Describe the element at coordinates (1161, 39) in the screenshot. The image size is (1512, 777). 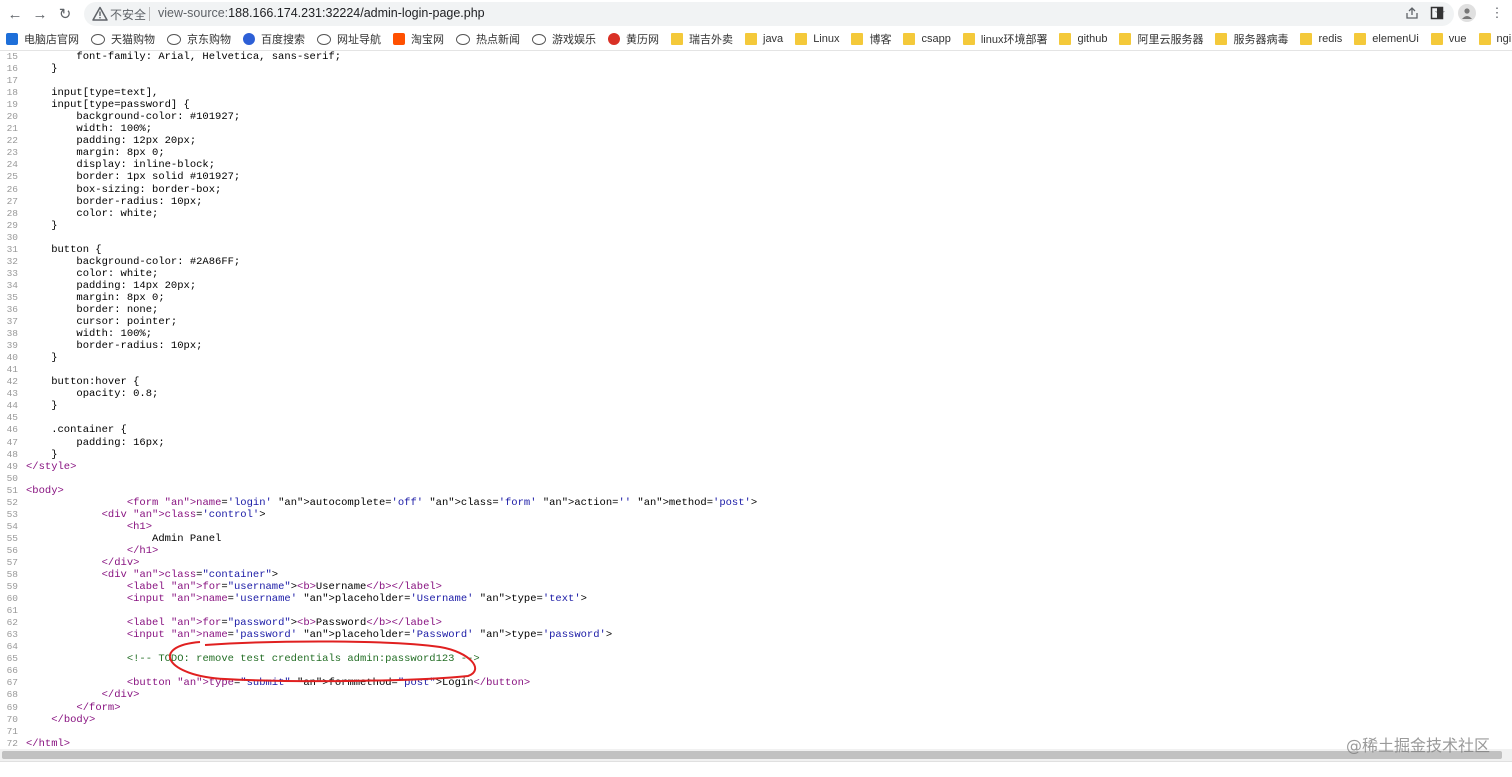
I see `bookmark-item: 阿里云服务器` at that location.